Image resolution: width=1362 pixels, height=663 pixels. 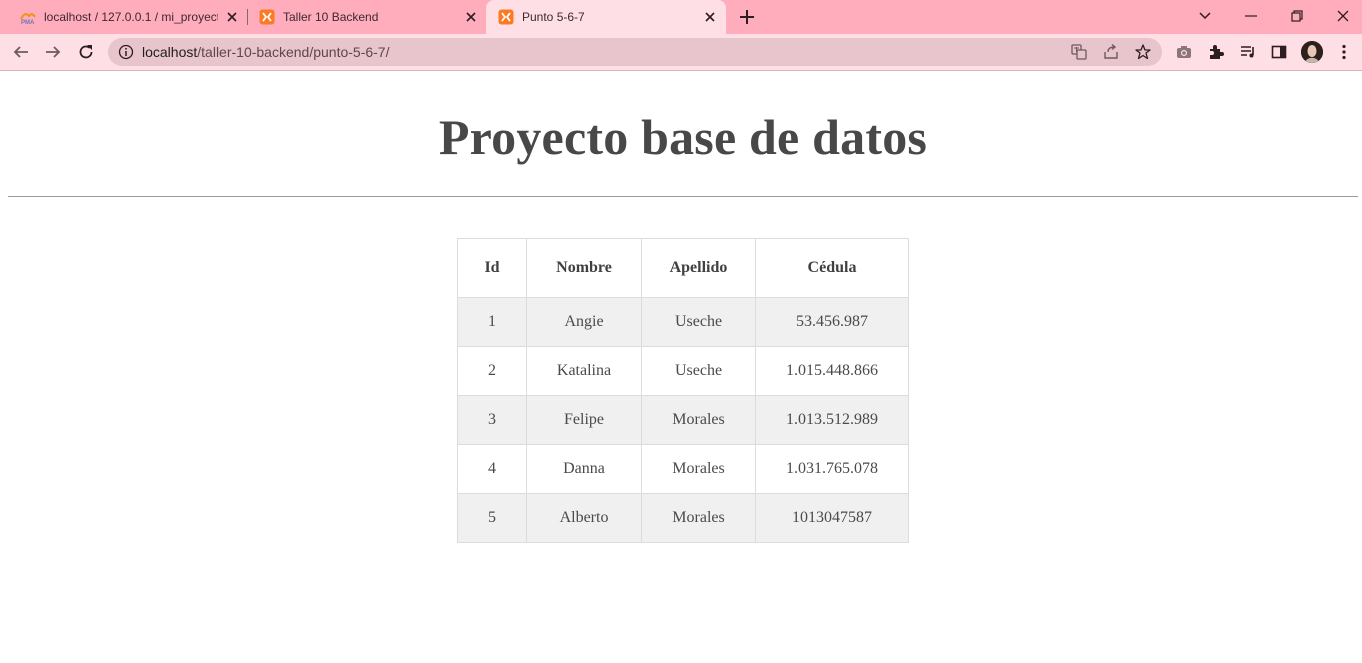 What do you see at coordinates (1111, 51) in the screenshot?
I see `share-icon` at bounding box center [1111, 51].